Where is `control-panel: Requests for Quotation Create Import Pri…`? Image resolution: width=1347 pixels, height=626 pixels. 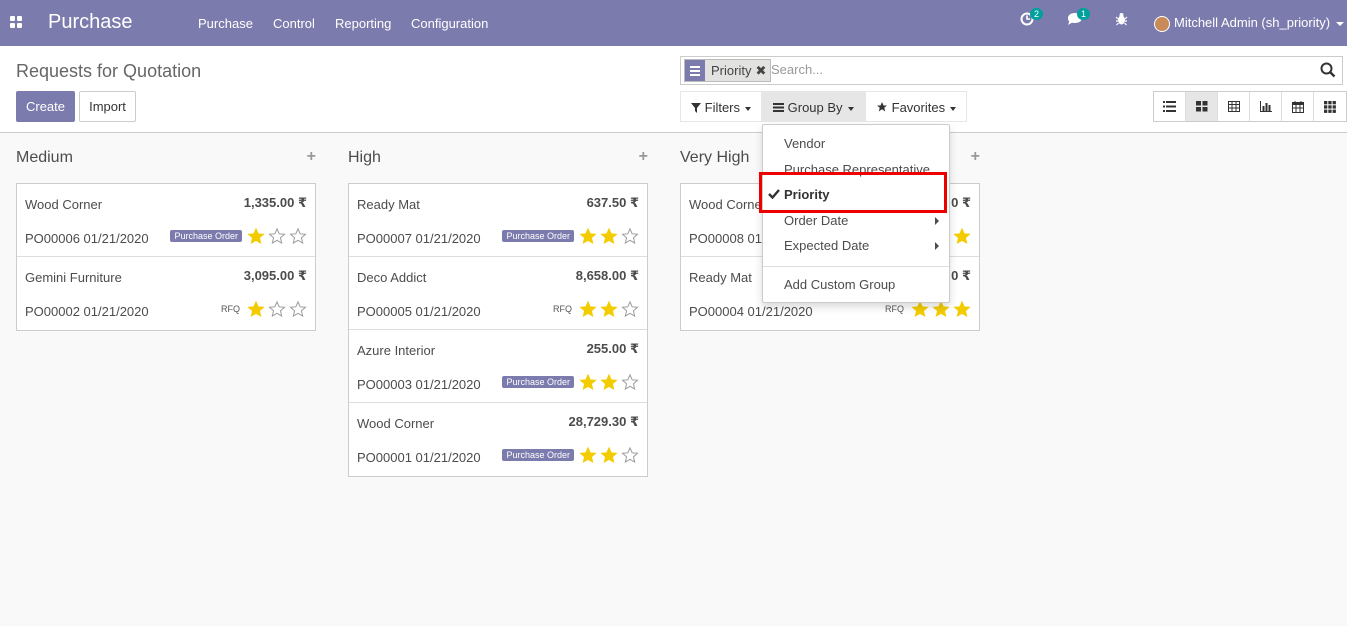
control-panel: Requests for Quotation Create Import Pri… is located at coordinates (673, 89).